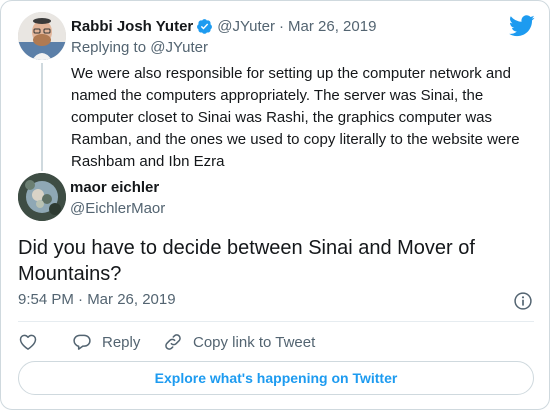 This screenshot has width=550, height=410. I want to click on thread-connector-line, so click(42, 117).